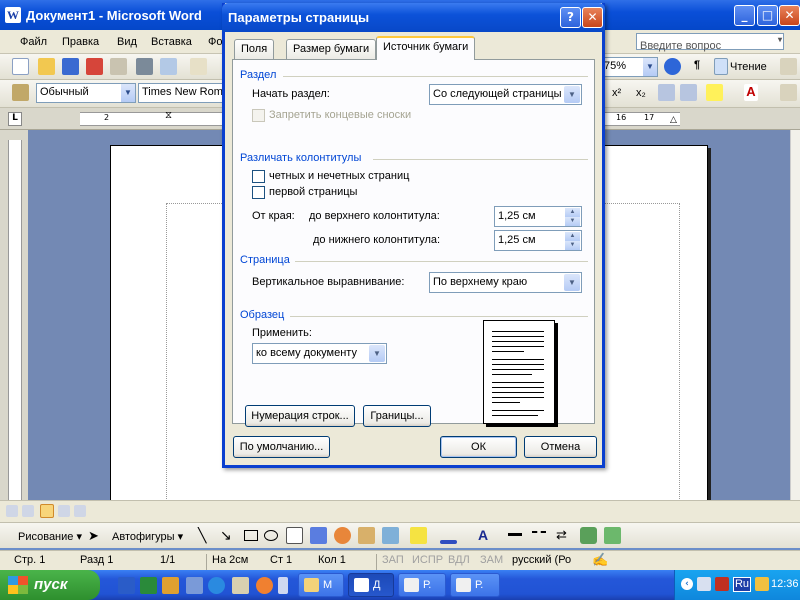 Image resolution: width=800 pixels, height=600 pixels. Describe the element at coordinates (168, 115) in the screenshot. I see `indent-marker-icon: ⧖` at that location.